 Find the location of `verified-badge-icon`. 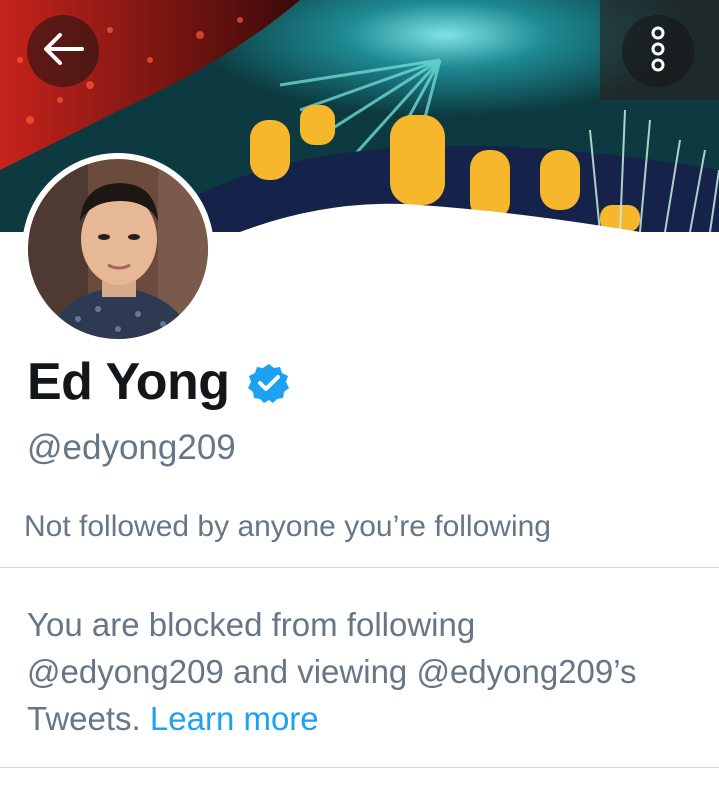

verified-badge-icon is located at coordinates (268, 383).